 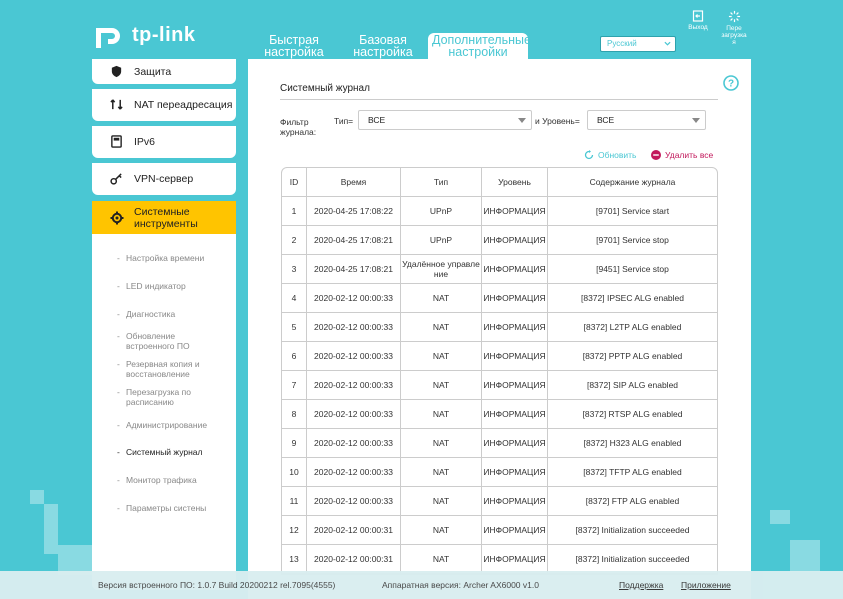 What do you see at coordinates (164, 105) in the screenshot?
I see `sidebar-item-nat: NAT переадресация` at bounding box center [164, 105].